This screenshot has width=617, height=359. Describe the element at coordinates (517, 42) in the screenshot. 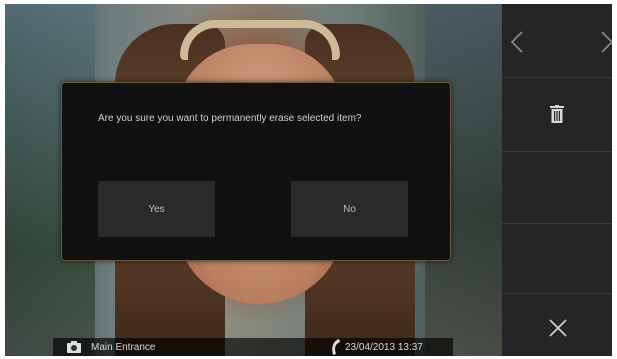

I see `chevron-left-icon` at that location.